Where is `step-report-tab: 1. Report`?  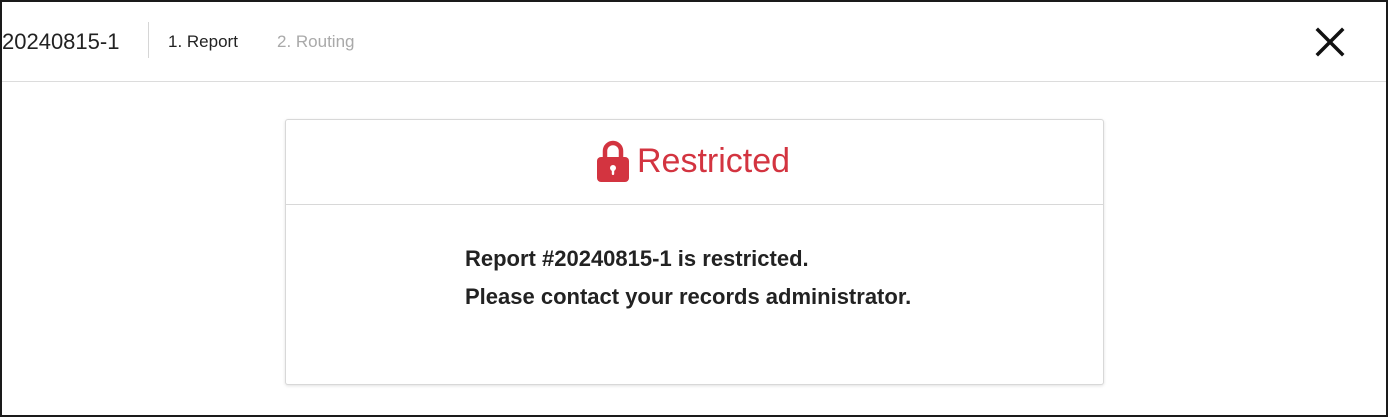 step-report-tab: 1. Report is located at coordinates (203, 42).